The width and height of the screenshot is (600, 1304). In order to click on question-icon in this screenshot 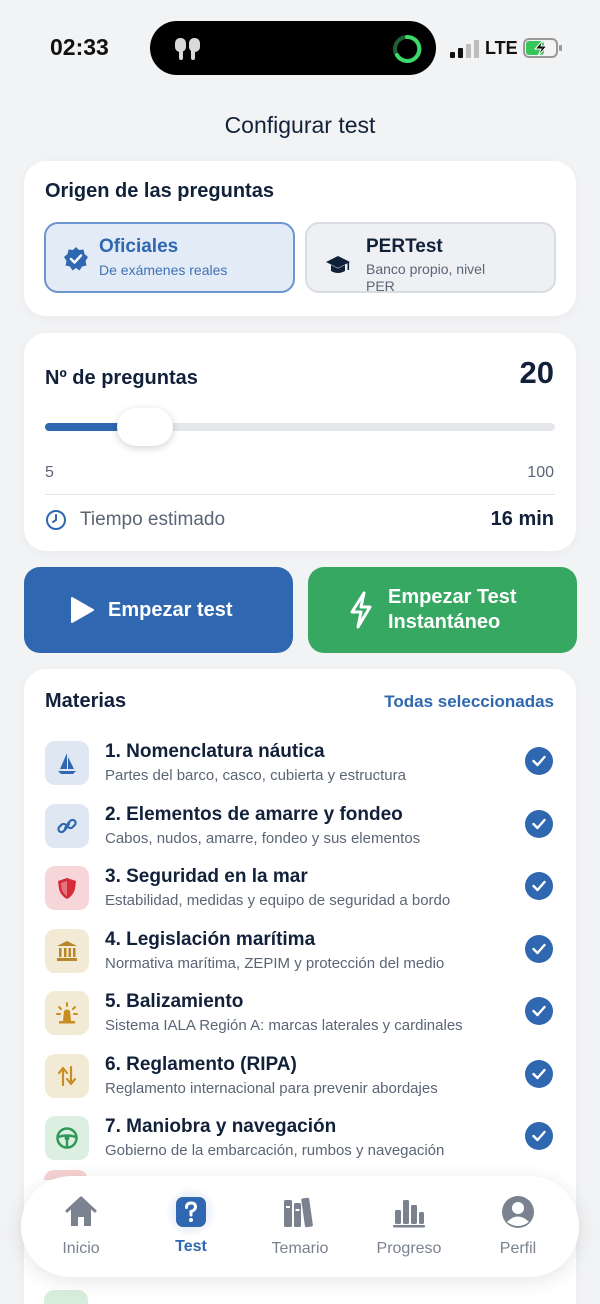, I will do `click(191, 1212)`.